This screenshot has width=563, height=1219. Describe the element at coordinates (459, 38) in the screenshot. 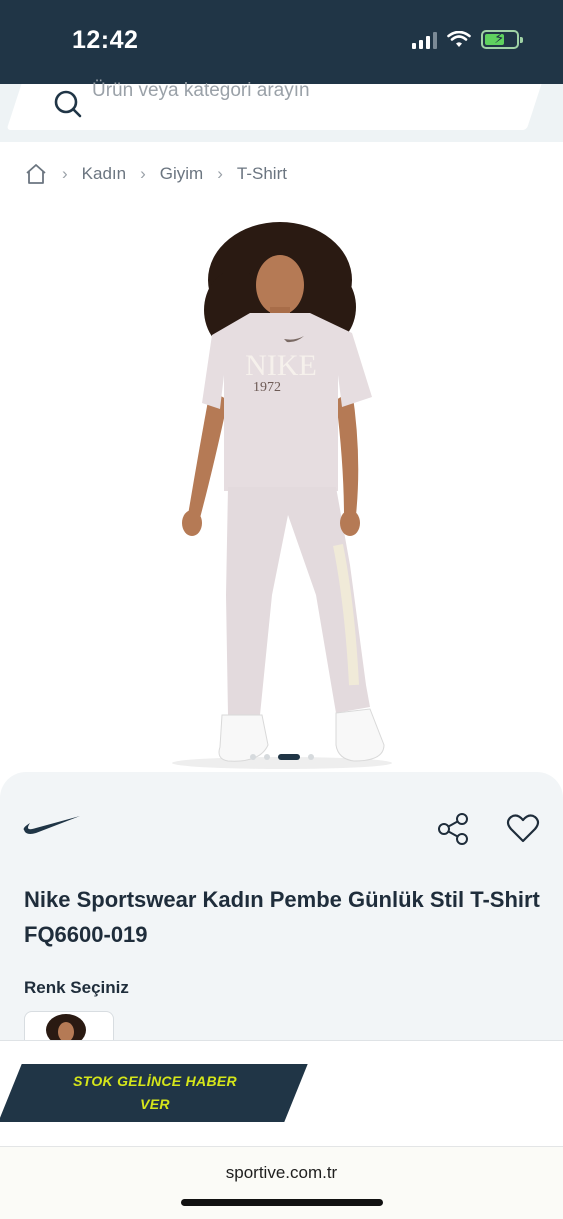

I see `wifi-icon` at that location.